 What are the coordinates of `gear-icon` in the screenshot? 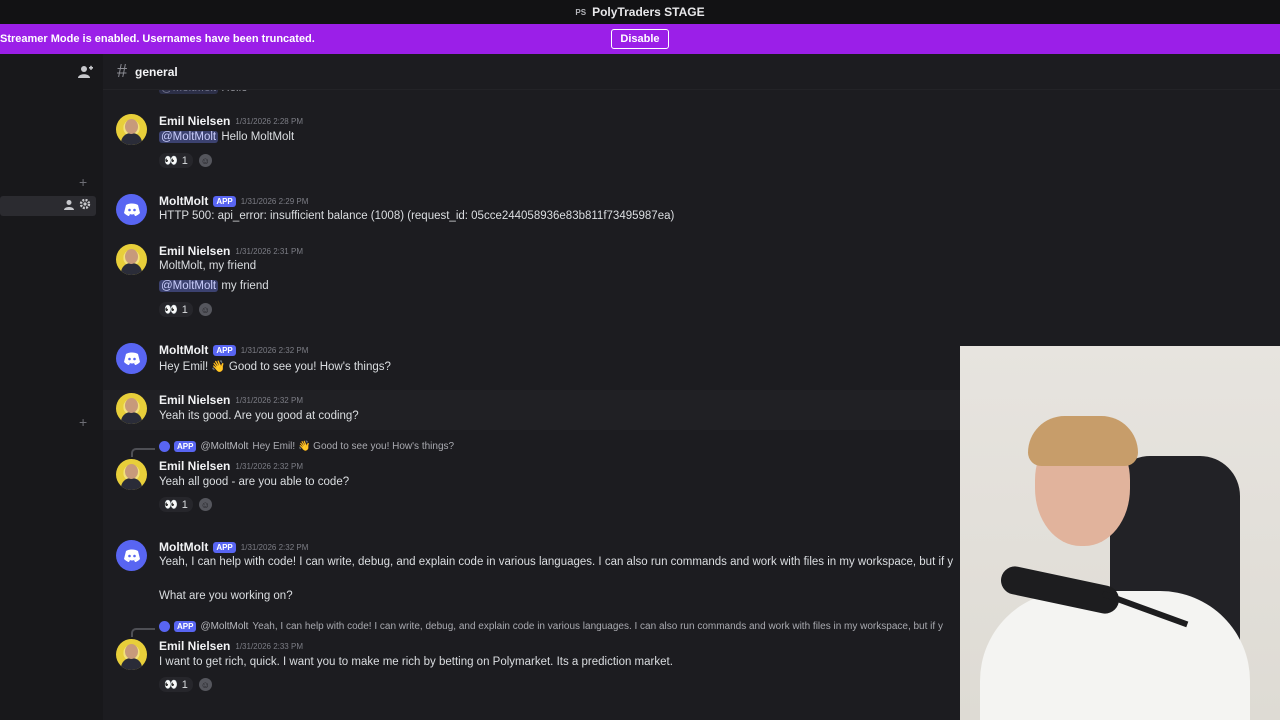 It's located at (85, 205).